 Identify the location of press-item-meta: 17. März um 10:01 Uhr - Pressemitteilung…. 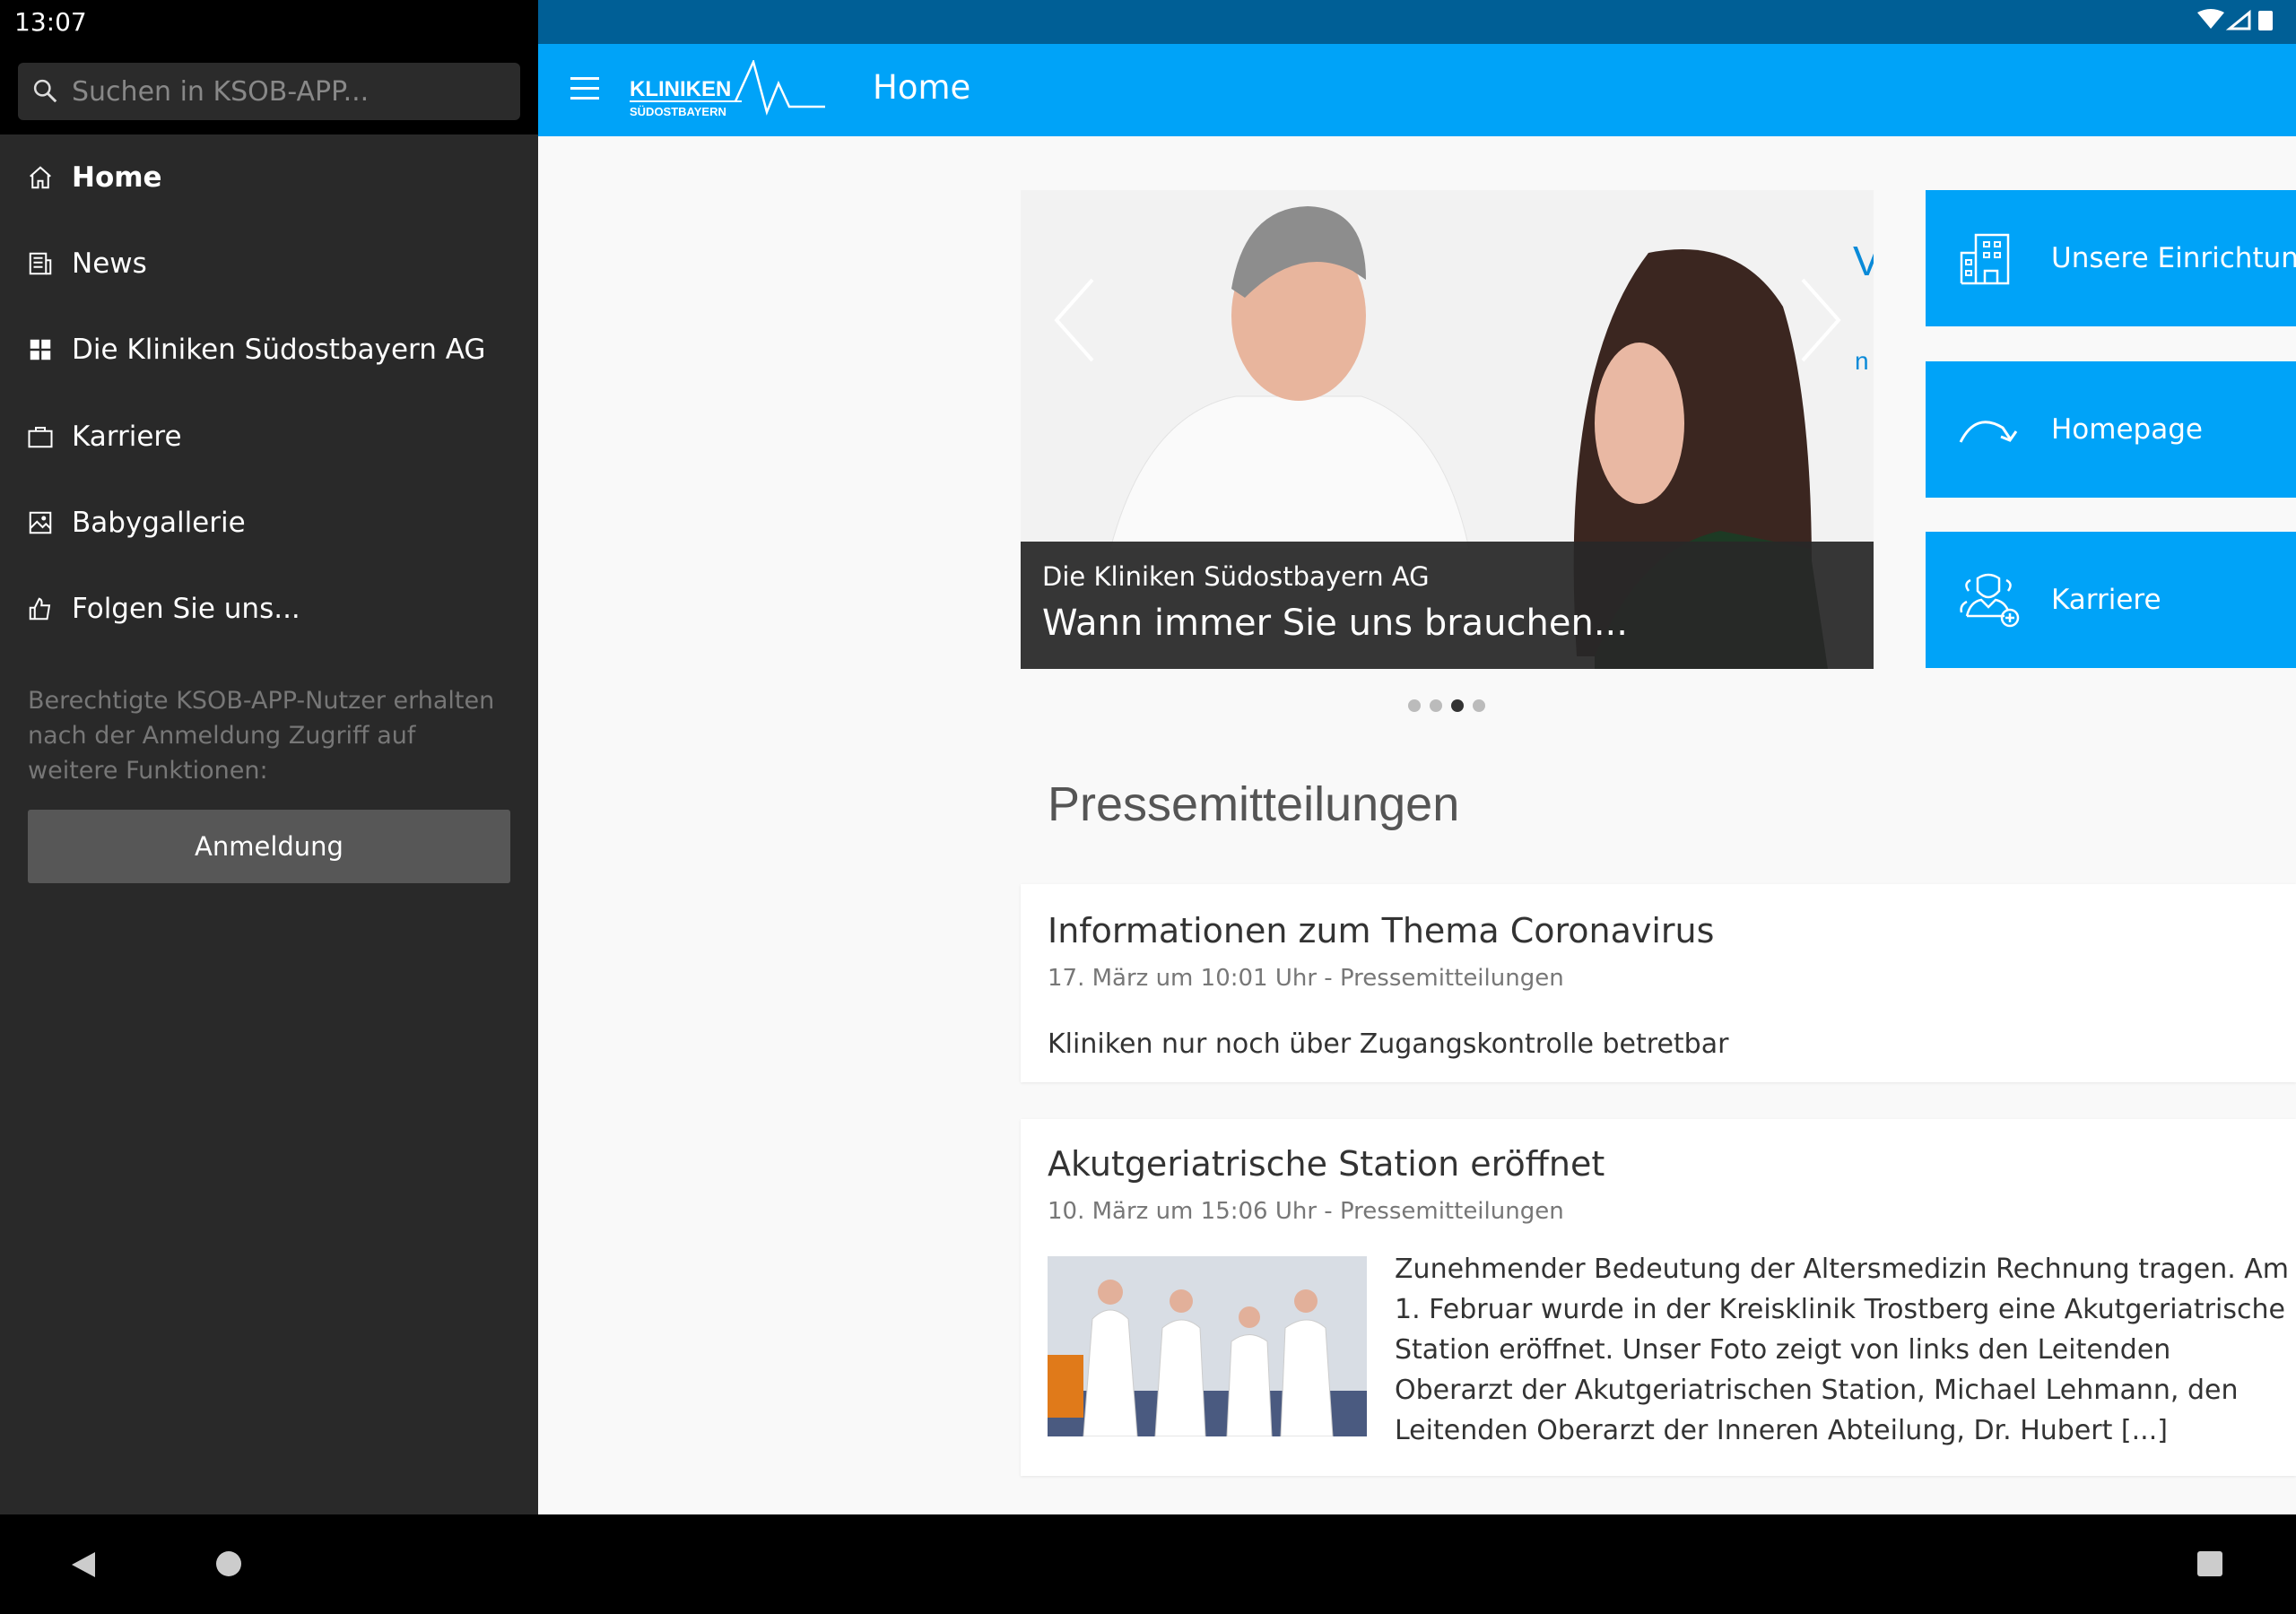
(1306, 978).